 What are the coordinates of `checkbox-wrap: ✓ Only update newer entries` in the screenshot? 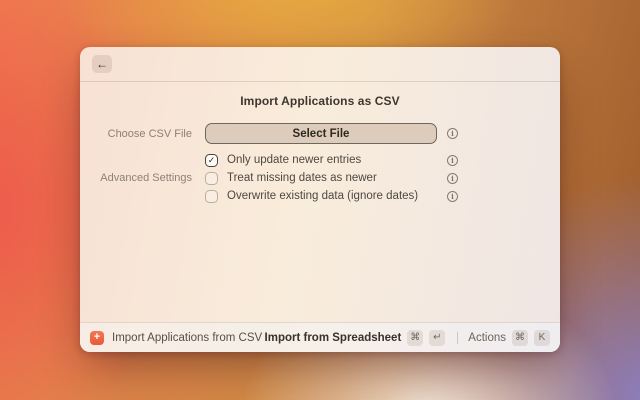 It's located at (321, 160).